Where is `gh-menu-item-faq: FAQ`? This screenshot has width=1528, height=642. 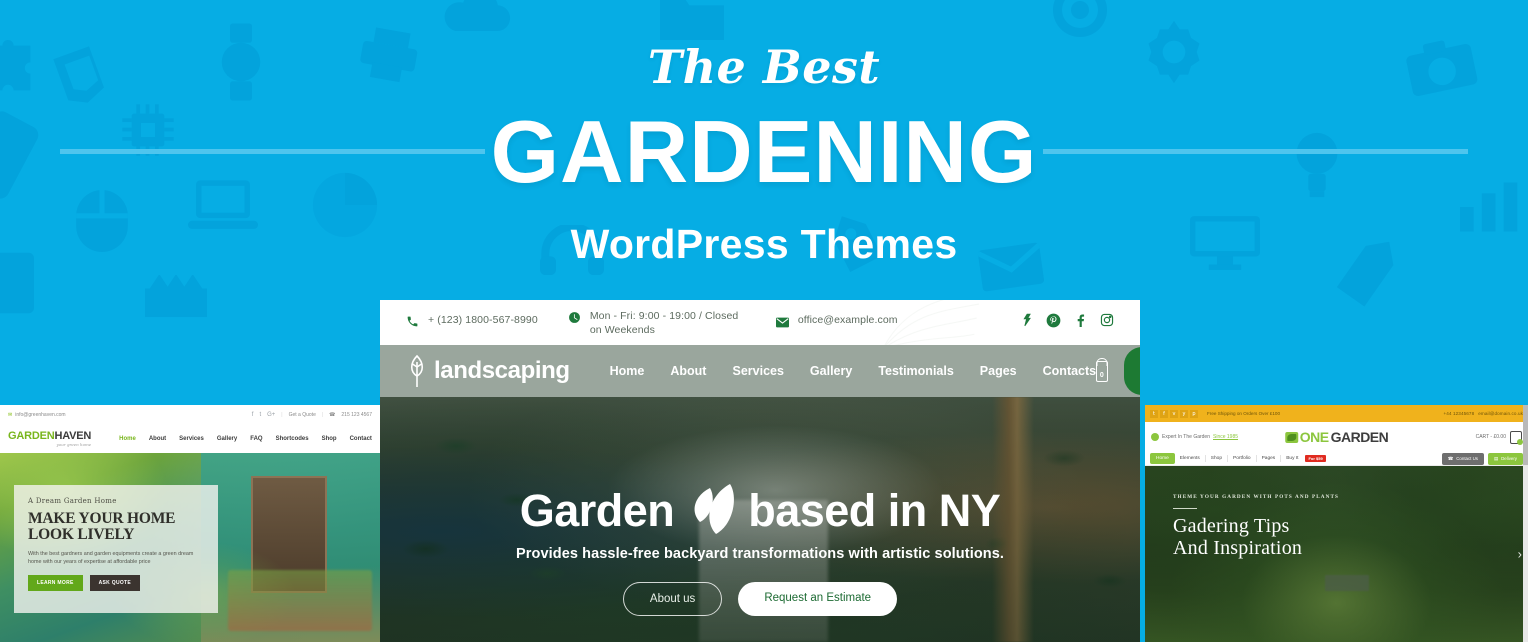
gh-menu-item-faq: FAQ is located at coordinates (256, 439).